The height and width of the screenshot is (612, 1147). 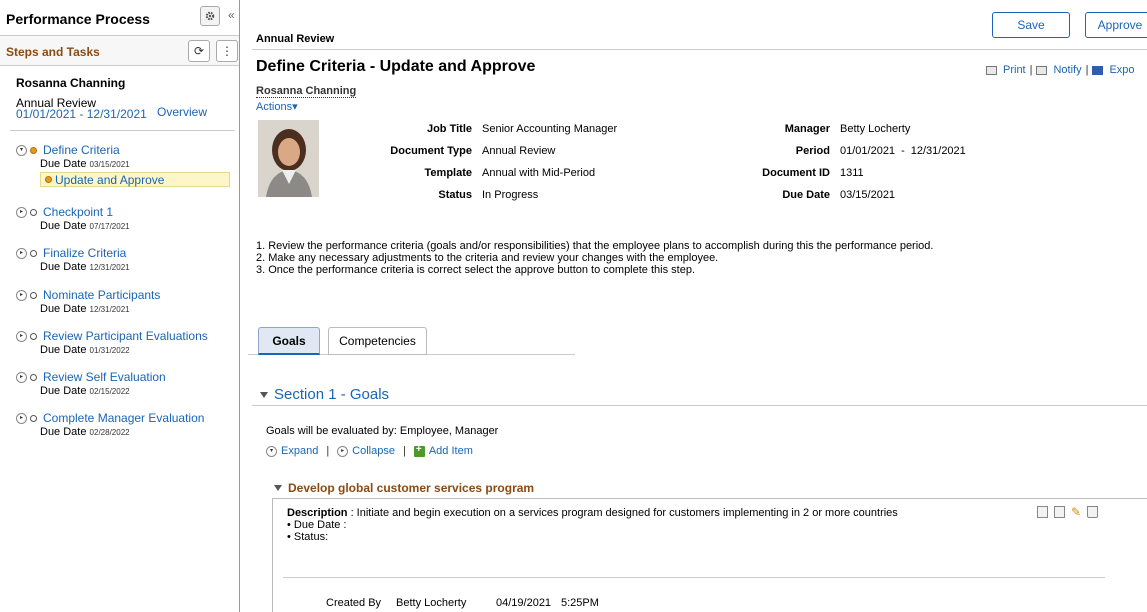 I want to click on subtask-update-approve: Update and Approve, so click(x=135, y=179).